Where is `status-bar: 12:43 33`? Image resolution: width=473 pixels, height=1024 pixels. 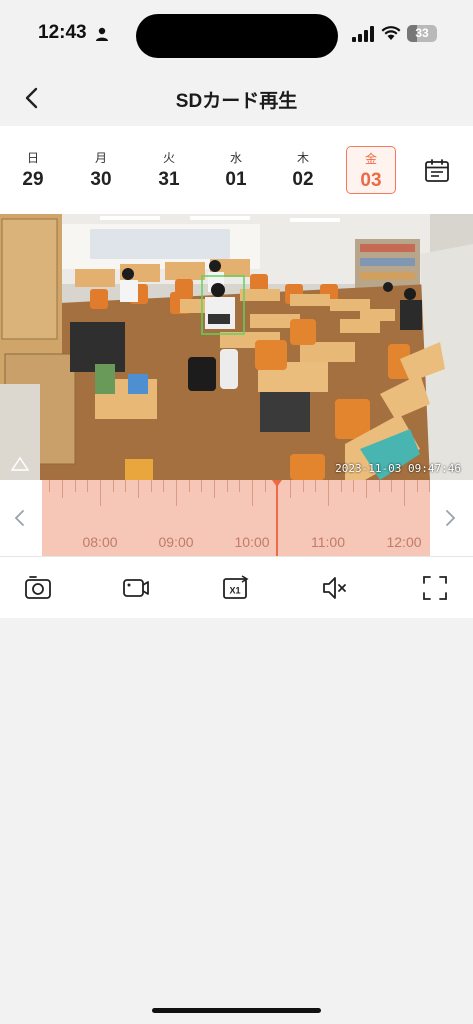 status-bar: 12:43 33 is located at coordinates (236, 35).